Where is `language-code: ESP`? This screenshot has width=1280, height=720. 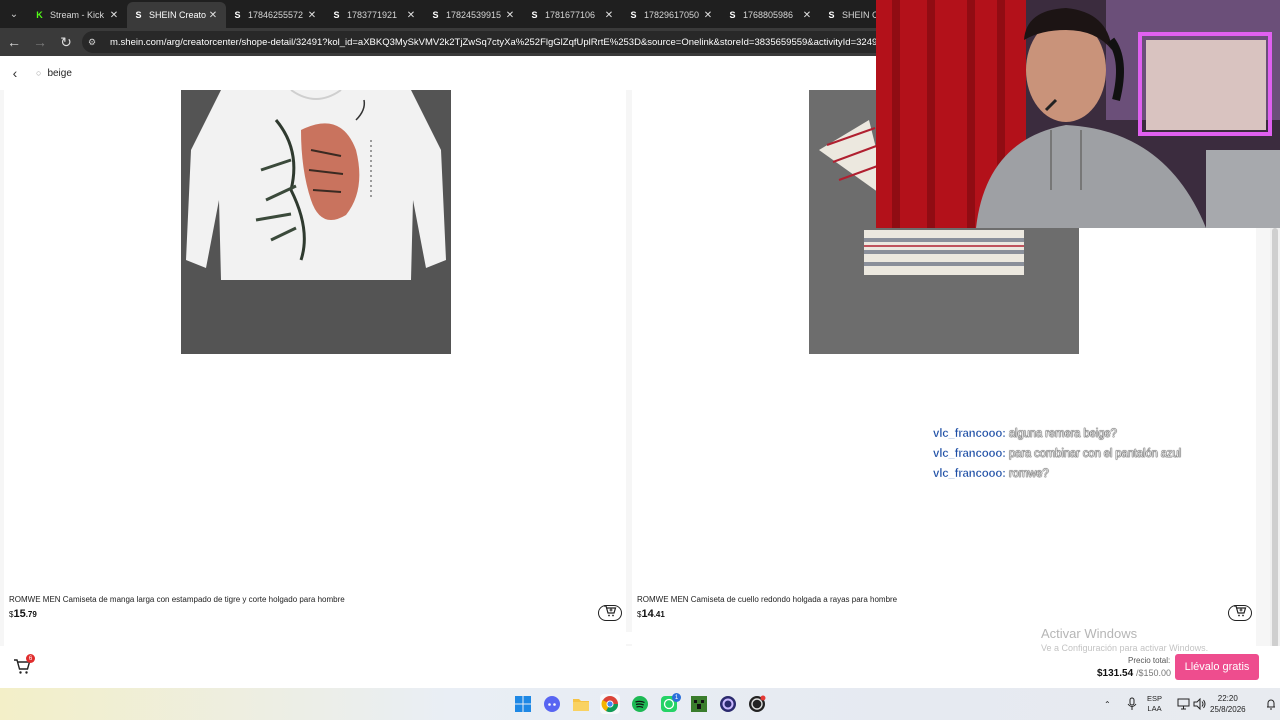 language-code: ESP is located at coordinates (1155, 698).